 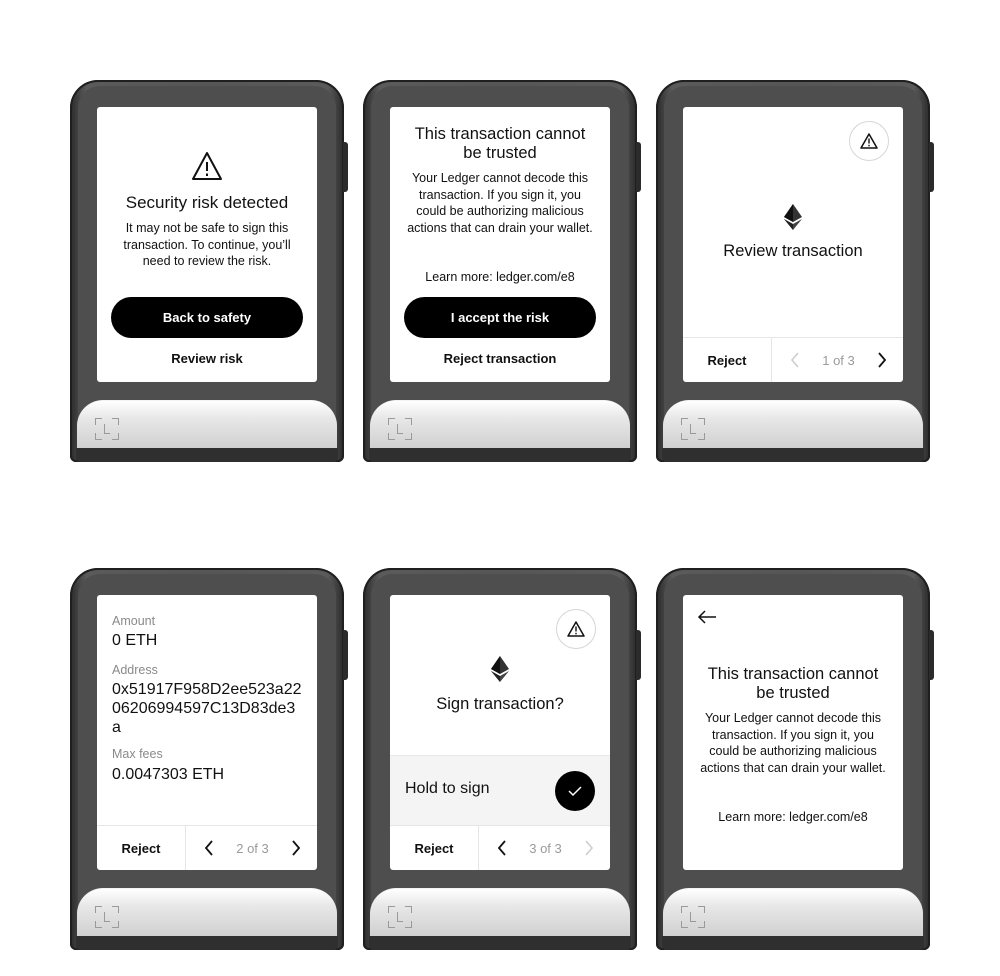 I want to click on pager: 3 of 3, so click(x=544, y=848).